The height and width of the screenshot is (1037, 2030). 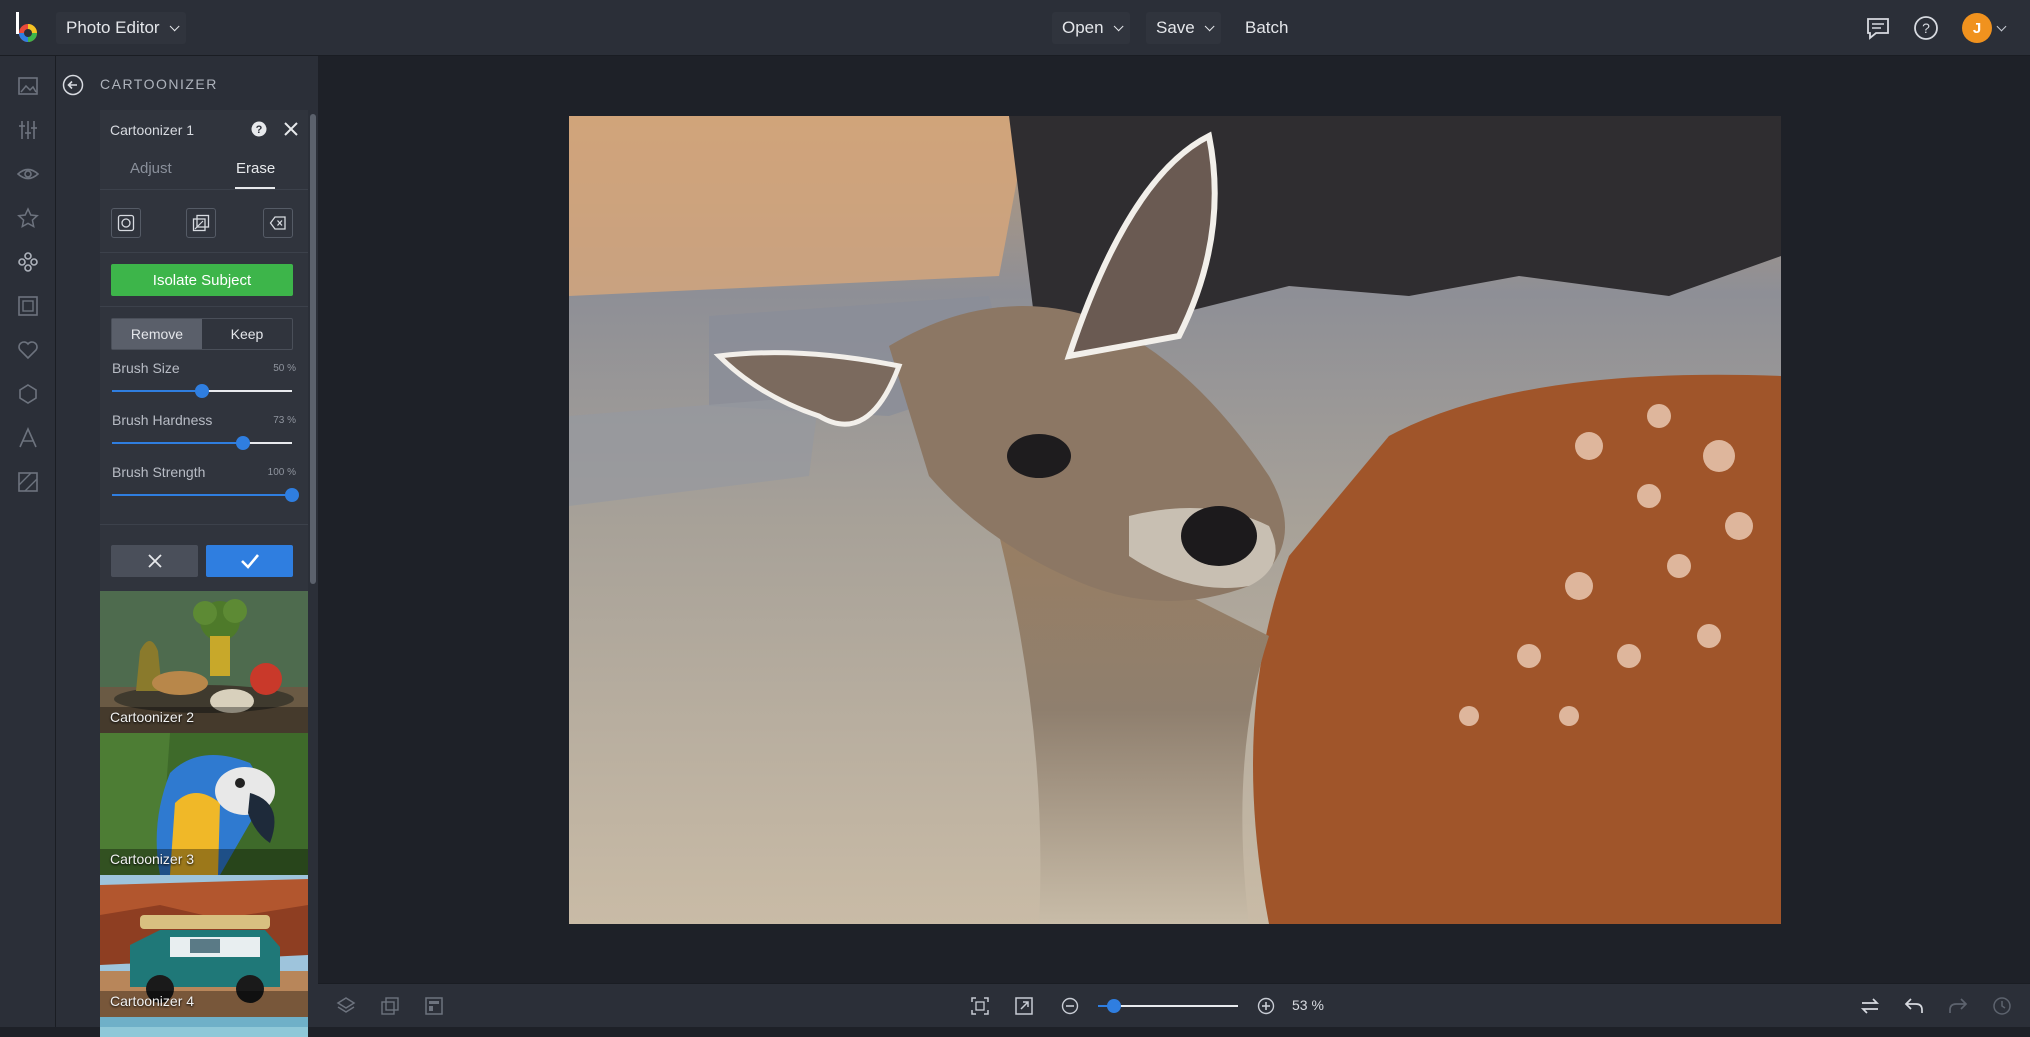 I want to click on frame-icon, so click(x=28, y=306).